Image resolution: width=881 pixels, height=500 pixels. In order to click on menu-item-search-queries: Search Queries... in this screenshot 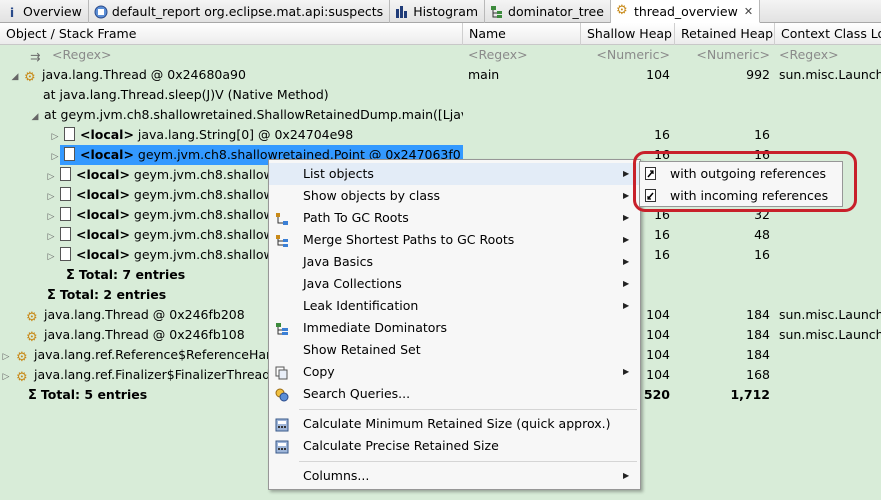, I will do `click(454, 394)`.